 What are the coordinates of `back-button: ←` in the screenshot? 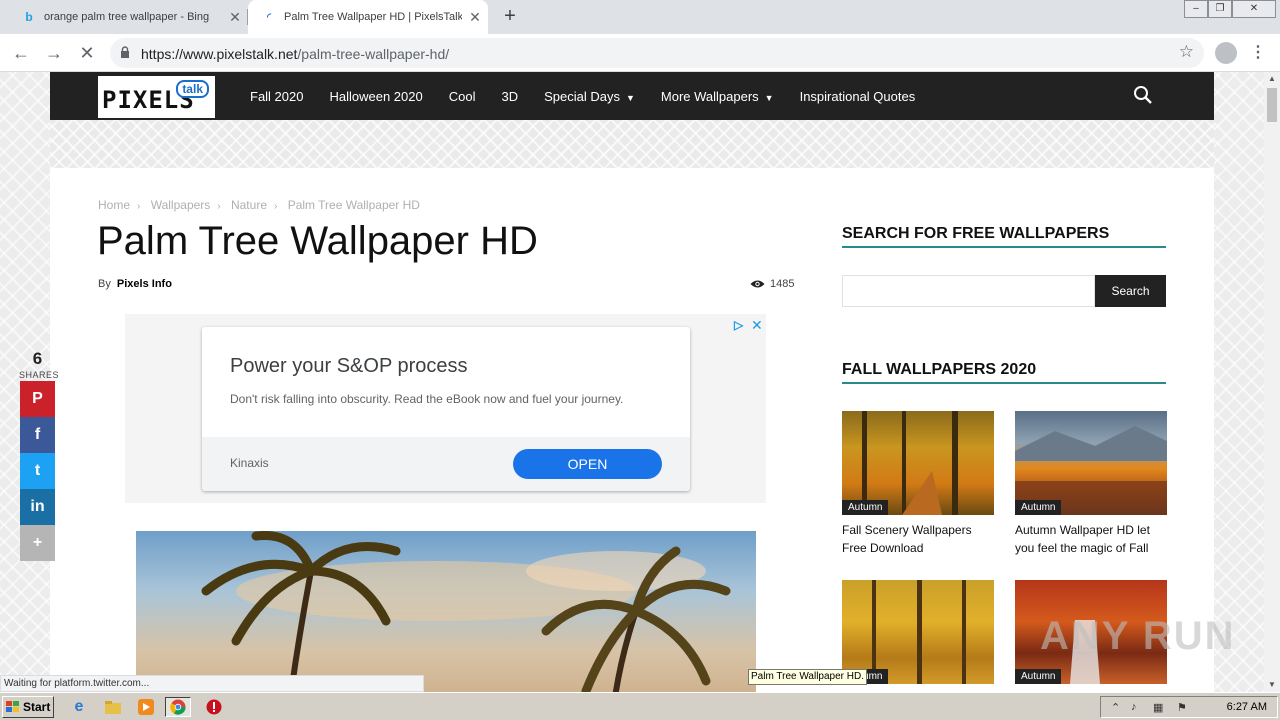 It's located at (21, 53).